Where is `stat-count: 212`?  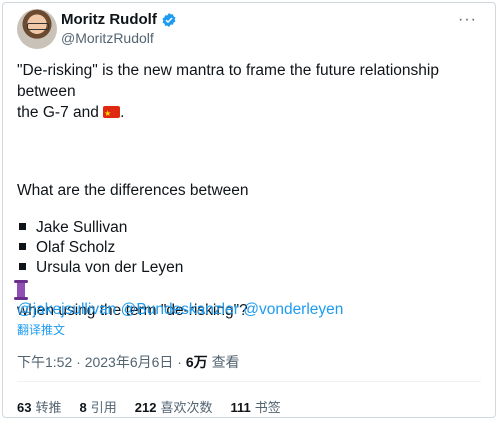 stat-count: 212 is located at coordinates (145, 407).